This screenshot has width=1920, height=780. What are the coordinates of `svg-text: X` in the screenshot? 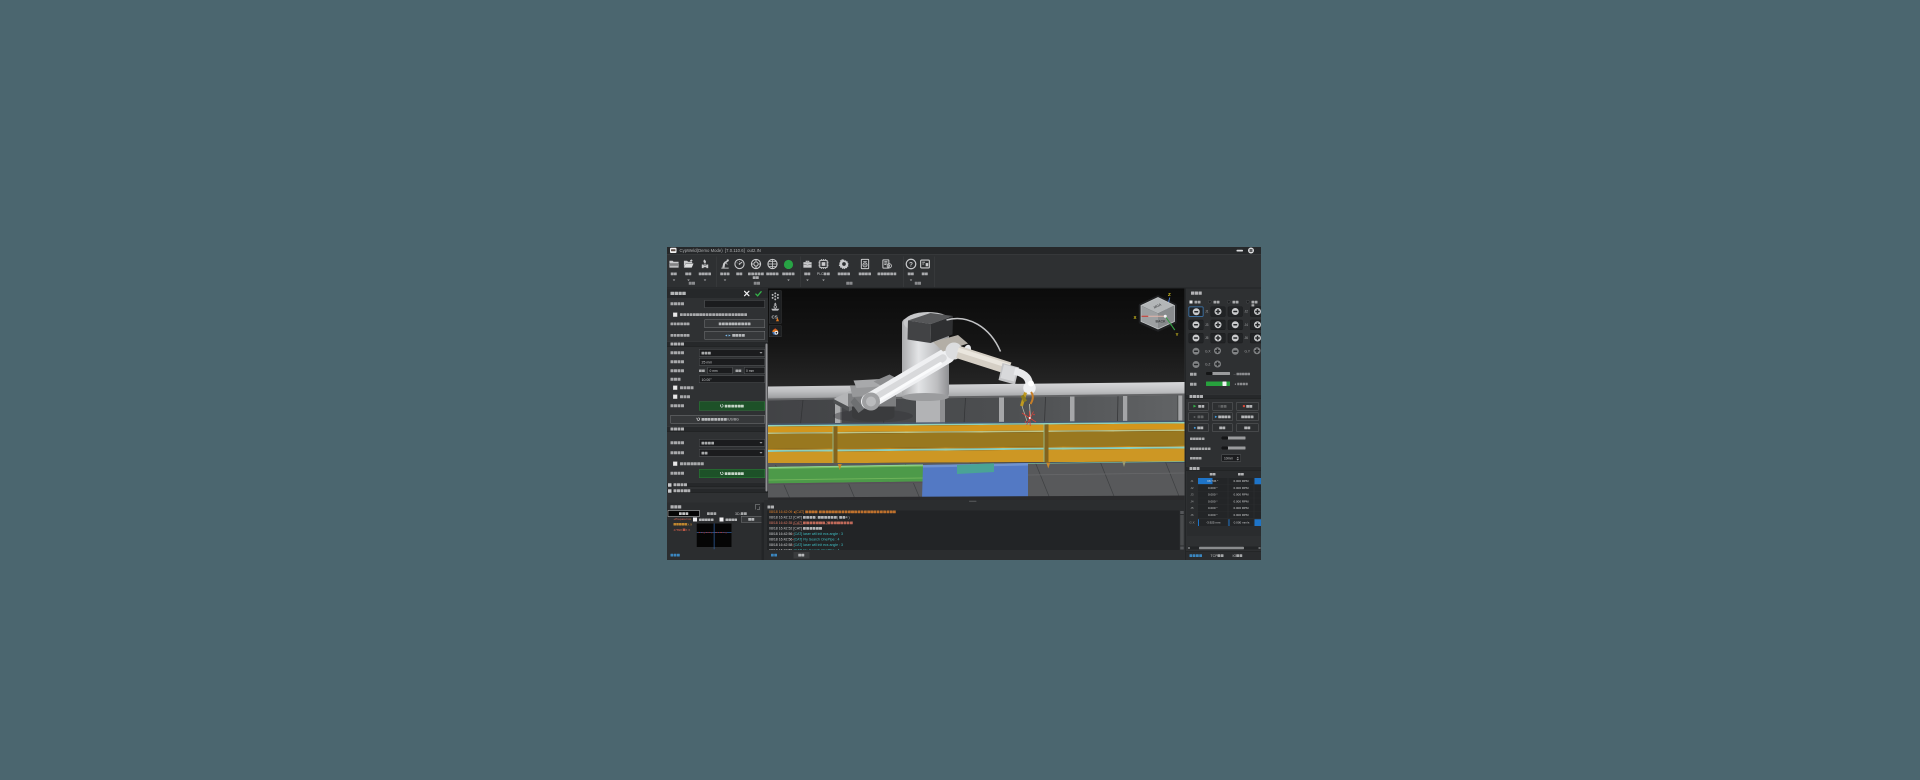 It's located at (1135, 317).